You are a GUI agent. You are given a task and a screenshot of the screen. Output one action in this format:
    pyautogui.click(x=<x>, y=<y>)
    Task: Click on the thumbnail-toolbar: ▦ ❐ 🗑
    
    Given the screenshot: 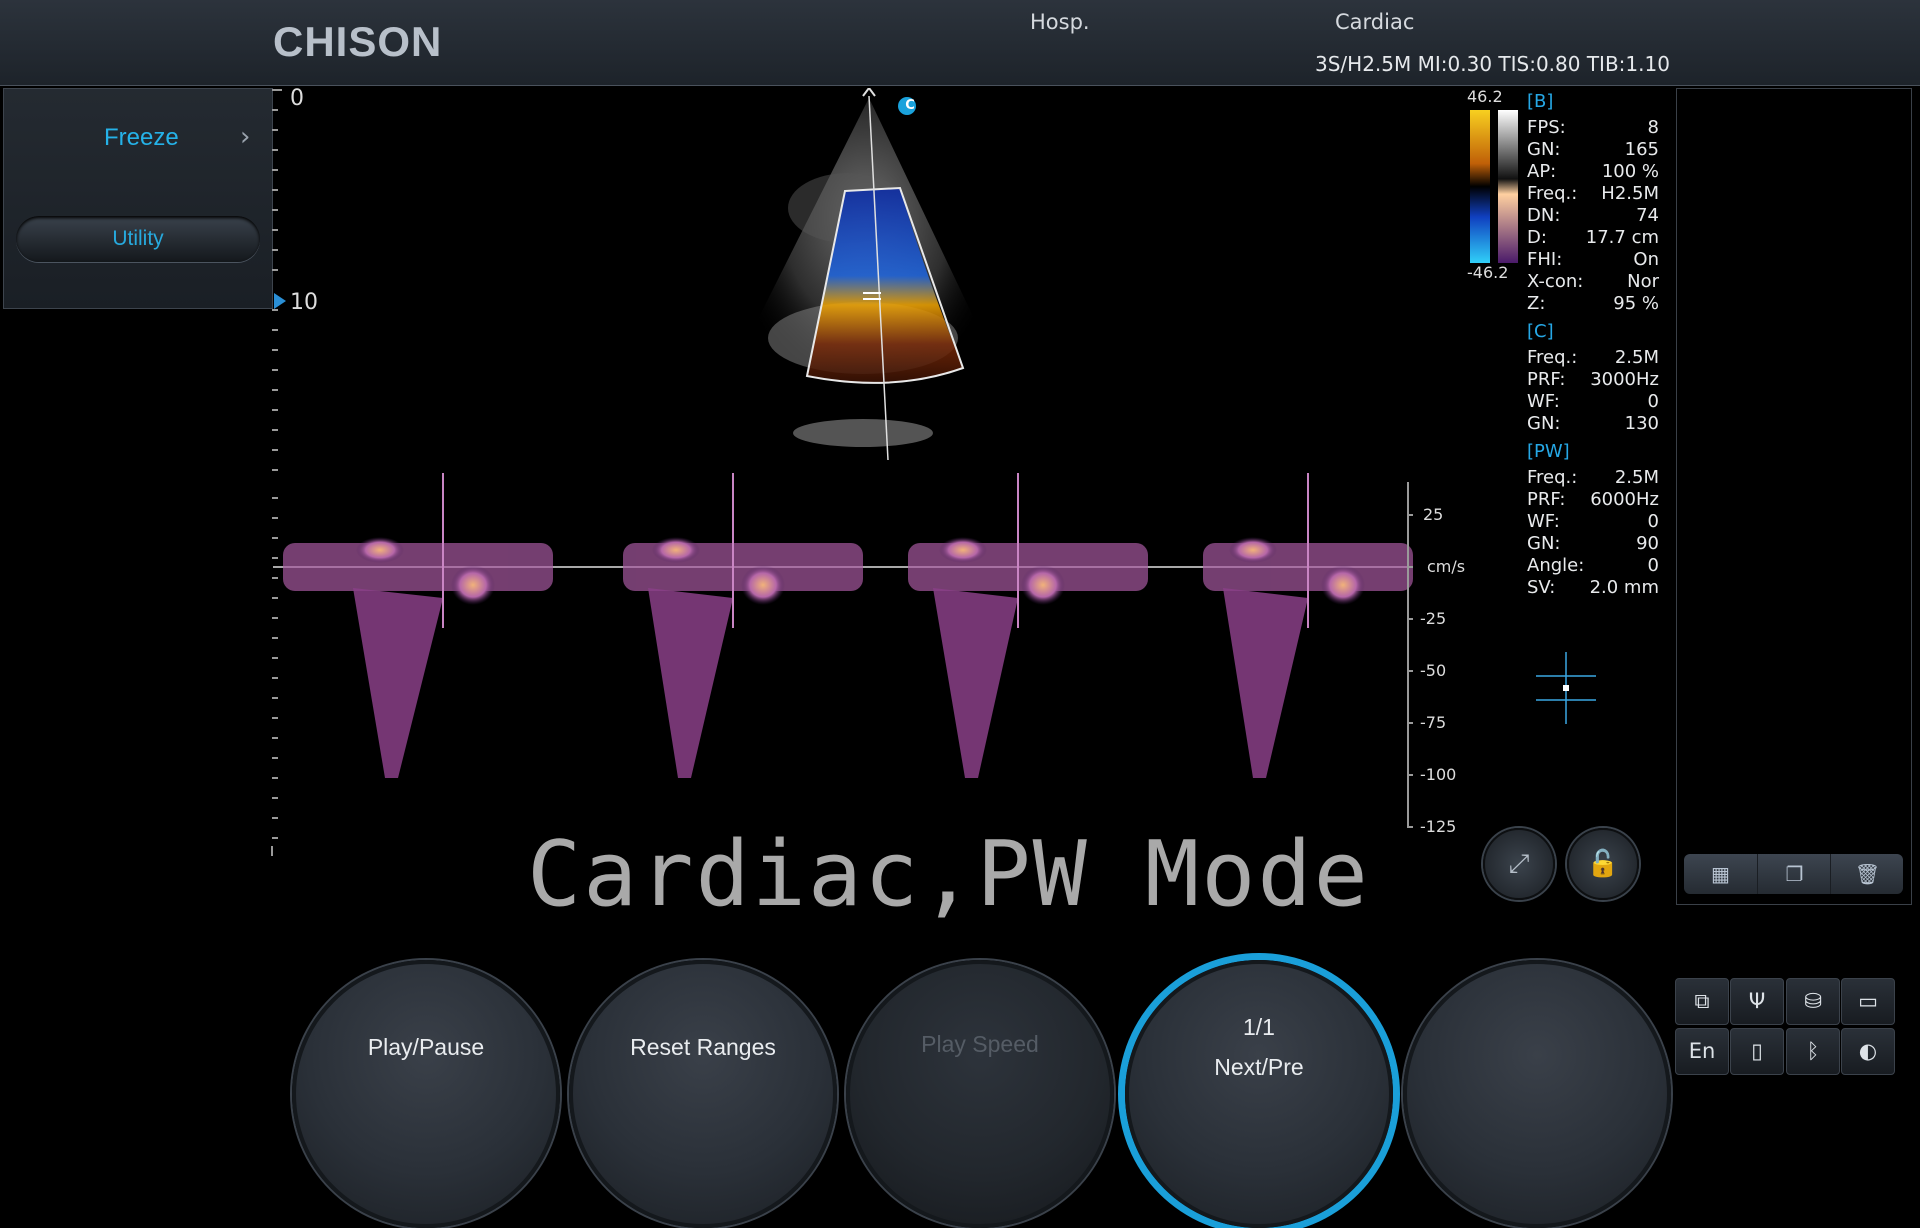 What is the action you would take?
    pyautogui.click(x=1793, y=874)
    